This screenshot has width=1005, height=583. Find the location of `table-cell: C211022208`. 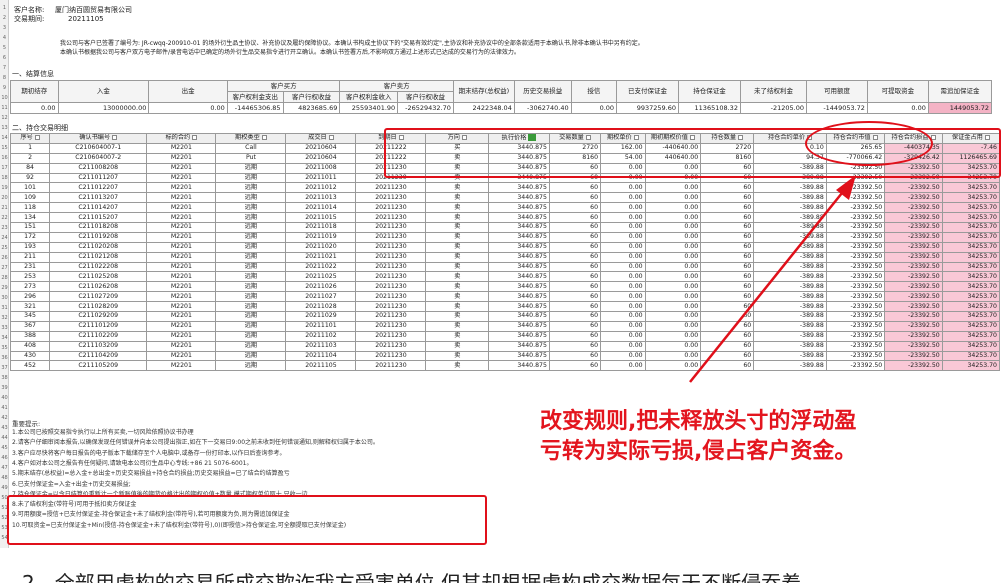

table-cell: C211022208 is located at coordinates (98, 267).